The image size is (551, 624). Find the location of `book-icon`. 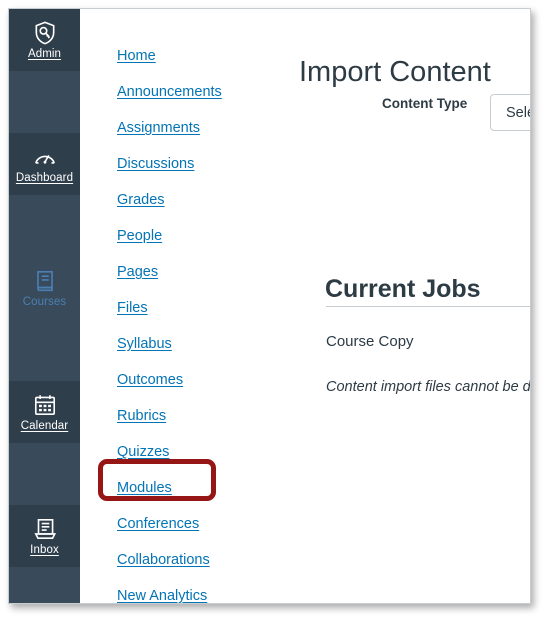

book-icon is located at coordinates (45, 281).